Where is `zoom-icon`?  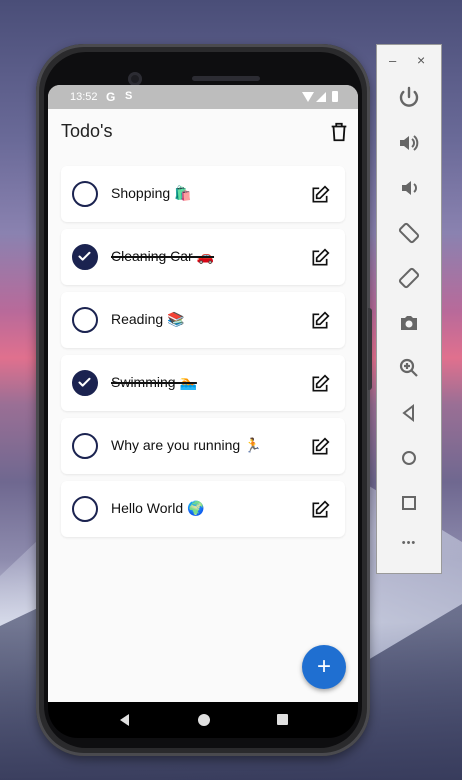 zoom-icon is located at coordinates (409, 368).